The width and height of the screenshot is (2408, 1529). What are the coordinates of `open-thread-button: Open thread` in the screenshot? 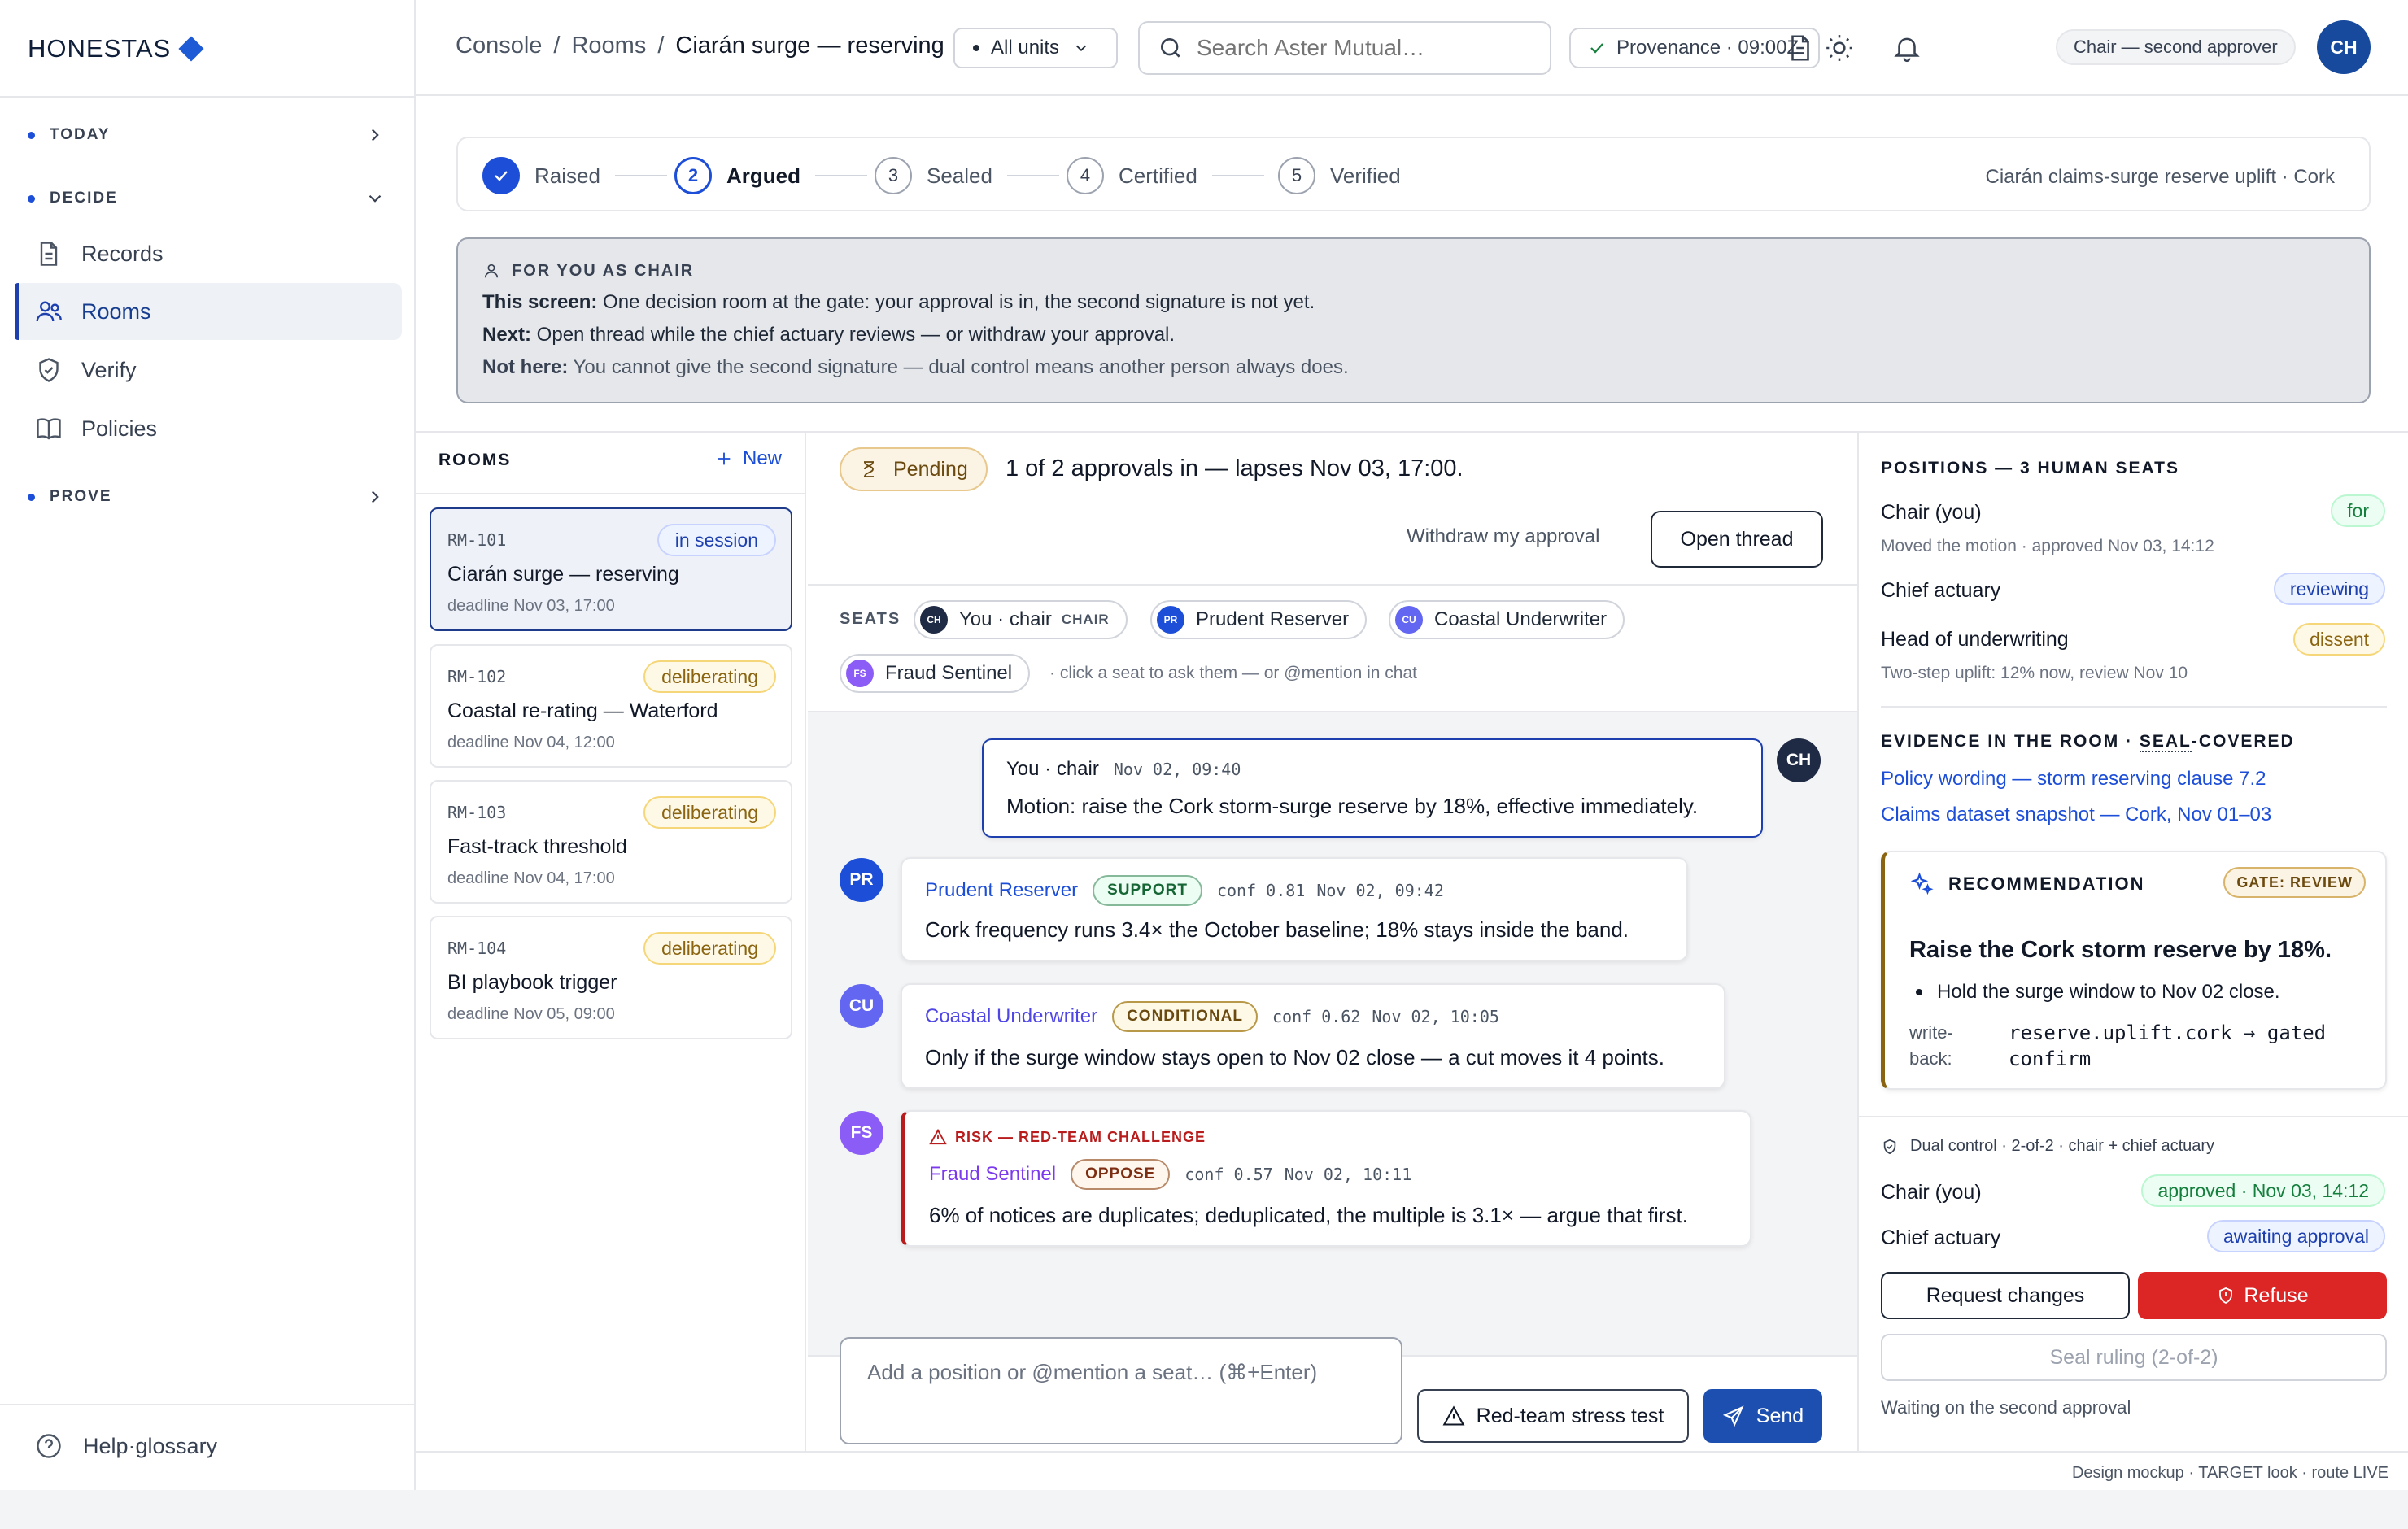 It's located at (1737, 539).